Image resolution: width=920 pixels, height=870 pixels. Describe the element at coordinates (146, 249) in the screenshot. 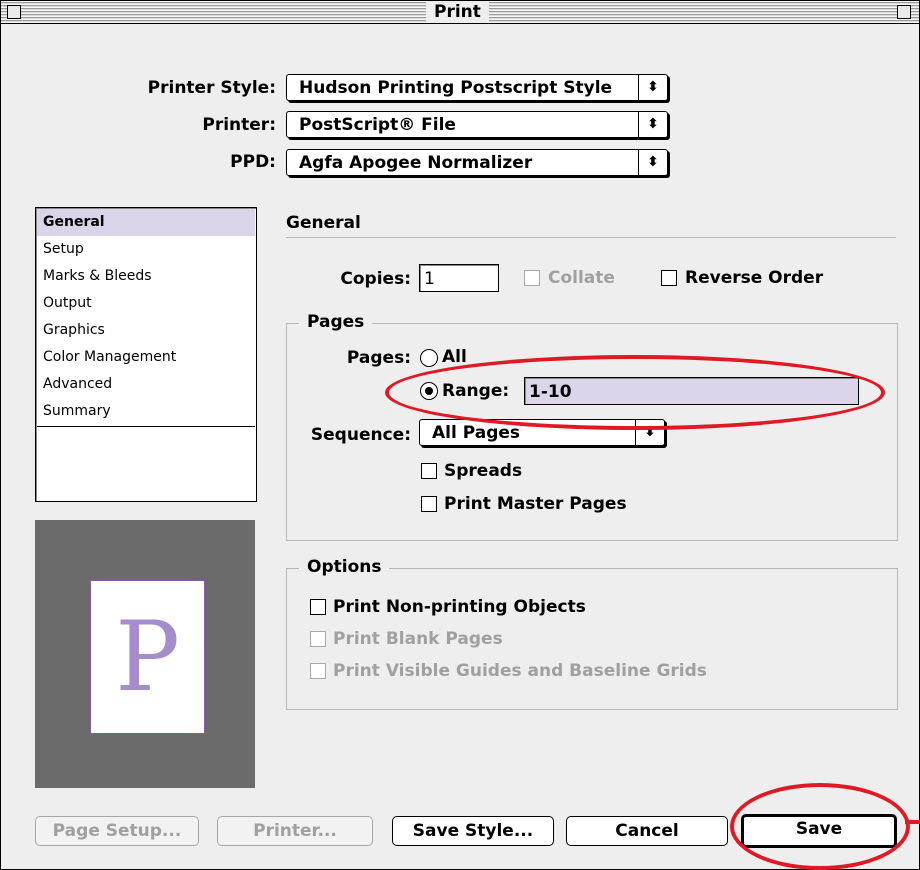

I see `sidebar-item-setup: Setup` at that location.